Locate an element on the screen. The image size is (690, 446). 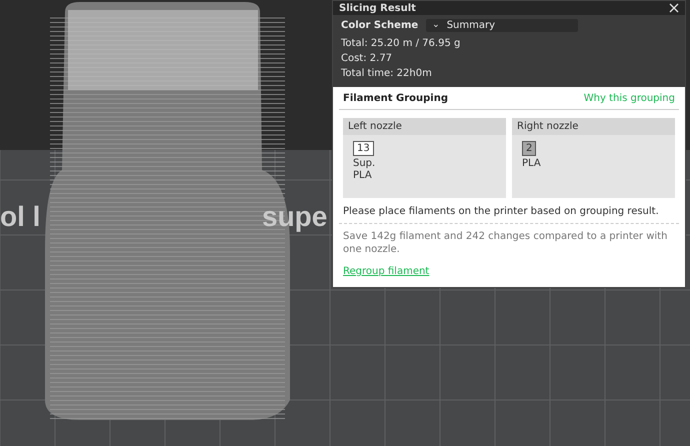
filament-chip: 2 is located at coordinates (529, 148).